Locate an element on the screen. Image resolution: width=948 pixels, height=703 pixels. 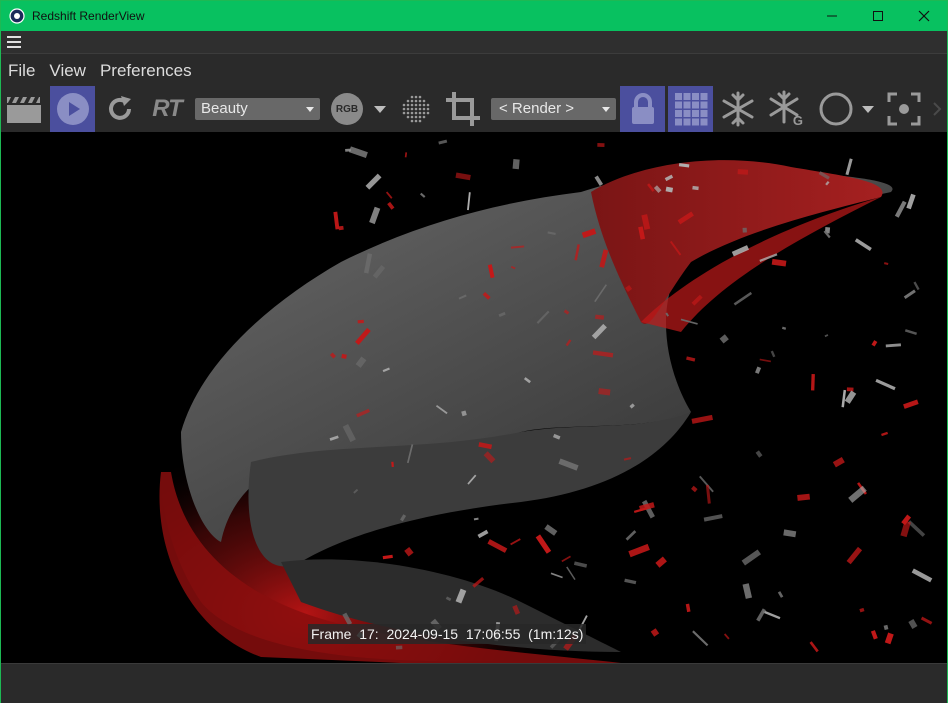
menu-view: View is located at coordinates (67, 71).